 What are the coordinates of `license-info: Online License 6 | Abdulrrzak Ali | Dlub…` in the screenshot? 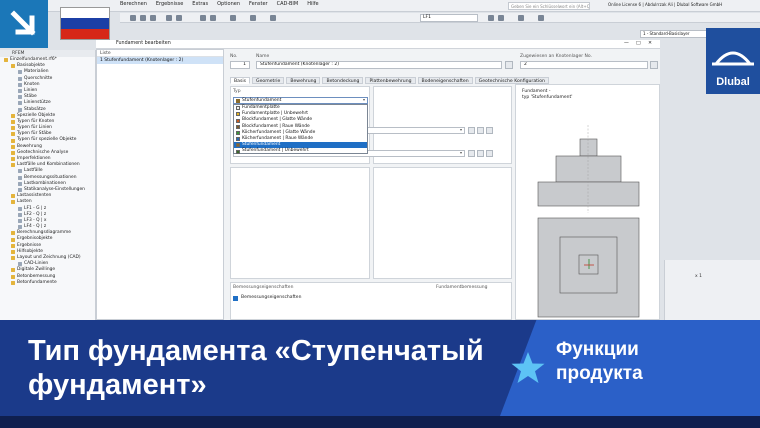 It's located at (665, 4).